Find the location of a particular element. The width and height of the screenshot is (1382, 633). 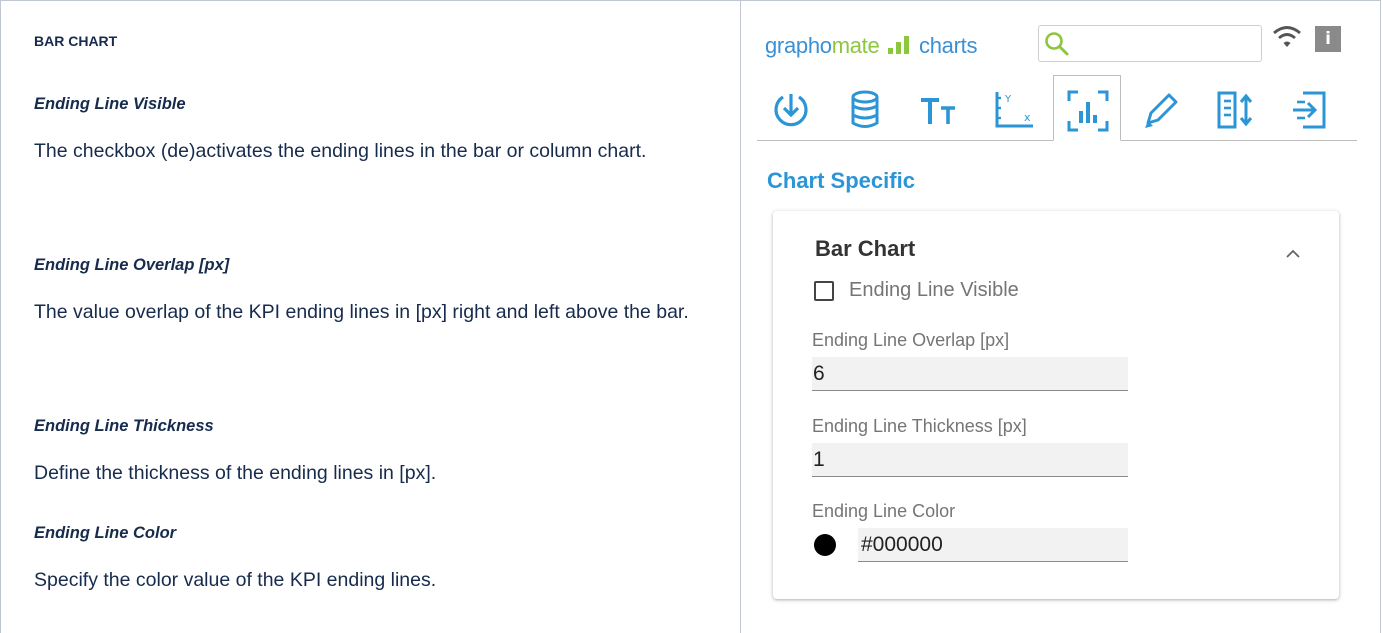

thickness-label: Ending Line Thickness [px] is located at coordinates (919, 426).